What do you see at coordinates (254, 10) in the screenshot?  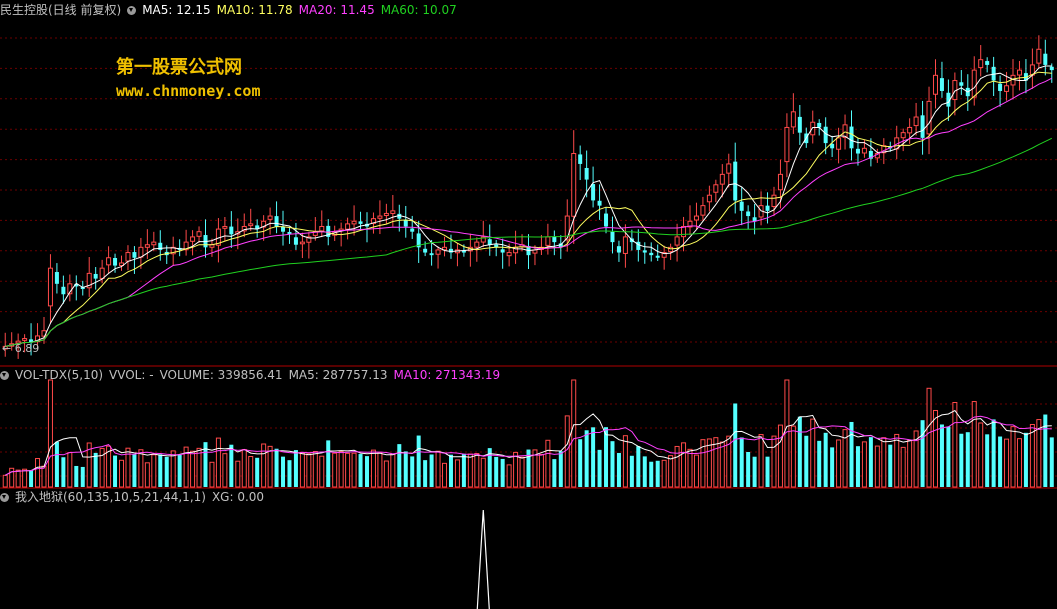 I see `ma10-value: MA10: 11.78` at bounding box center [254, 10].